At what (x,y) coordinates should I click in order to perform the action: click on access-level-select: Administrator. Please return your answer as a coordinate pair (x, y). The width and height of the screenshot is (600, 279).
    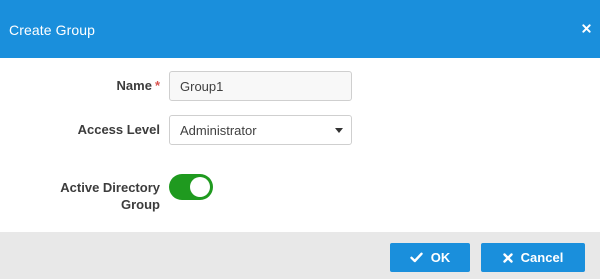
    Looking at the image, I should click on (260, 130).